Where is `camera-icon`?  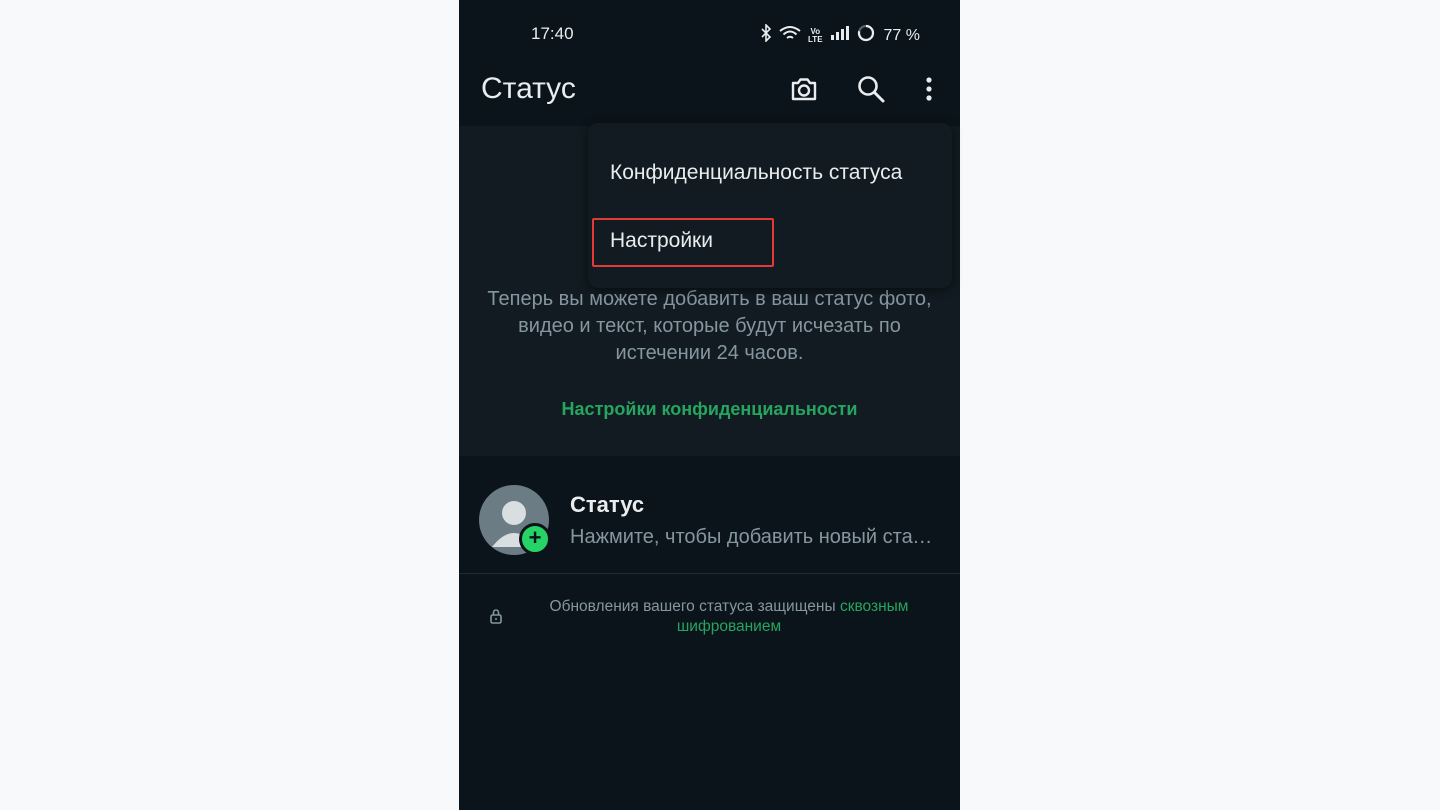 camera-icon is located at coordinates (804, 89).